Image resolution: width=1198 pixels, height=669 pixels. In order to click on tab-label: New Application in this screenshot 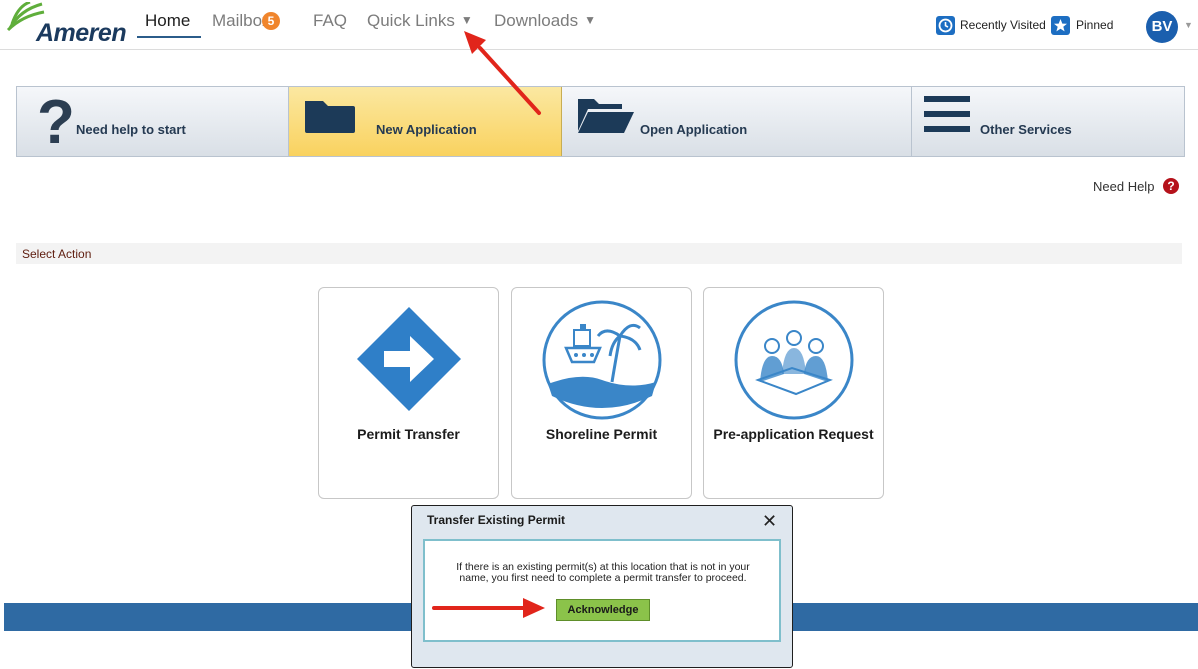, I will do `click(426, 129)`.